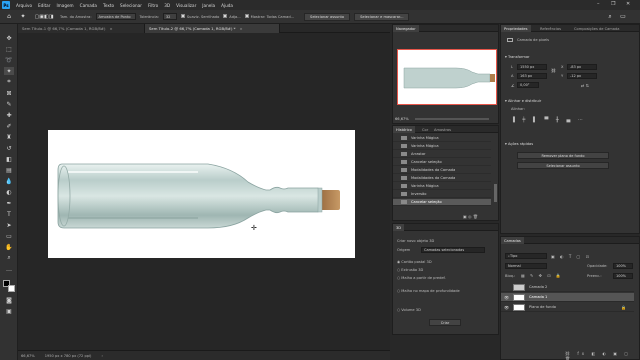 This screenshot has height=360, width=640. What do you see at coordinates (470, 216) in the screenshot?
I see `history-actions-icons: ▣ ◎ 🗑` at bounding box center [470, 216].